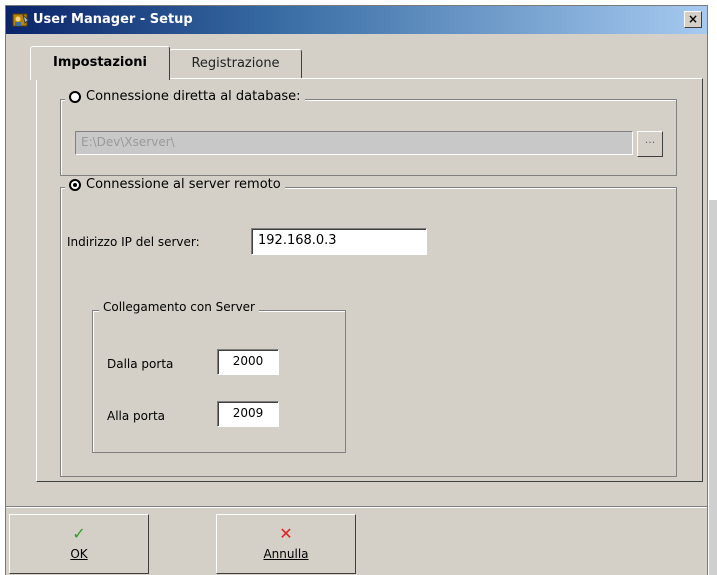 This screenshot has width=717, height=575. What do you see at coordinates (20, 20) in the screenshot?
I see `user-manager-icon` at bounding box center [20, 20].